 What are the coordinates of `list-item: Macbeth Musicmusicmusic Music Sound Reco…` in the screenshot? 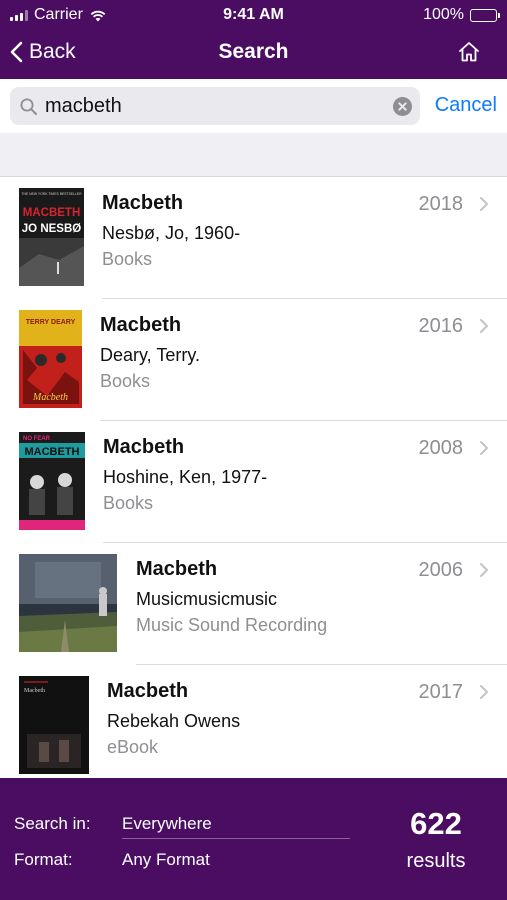 It's located at (253, 604).